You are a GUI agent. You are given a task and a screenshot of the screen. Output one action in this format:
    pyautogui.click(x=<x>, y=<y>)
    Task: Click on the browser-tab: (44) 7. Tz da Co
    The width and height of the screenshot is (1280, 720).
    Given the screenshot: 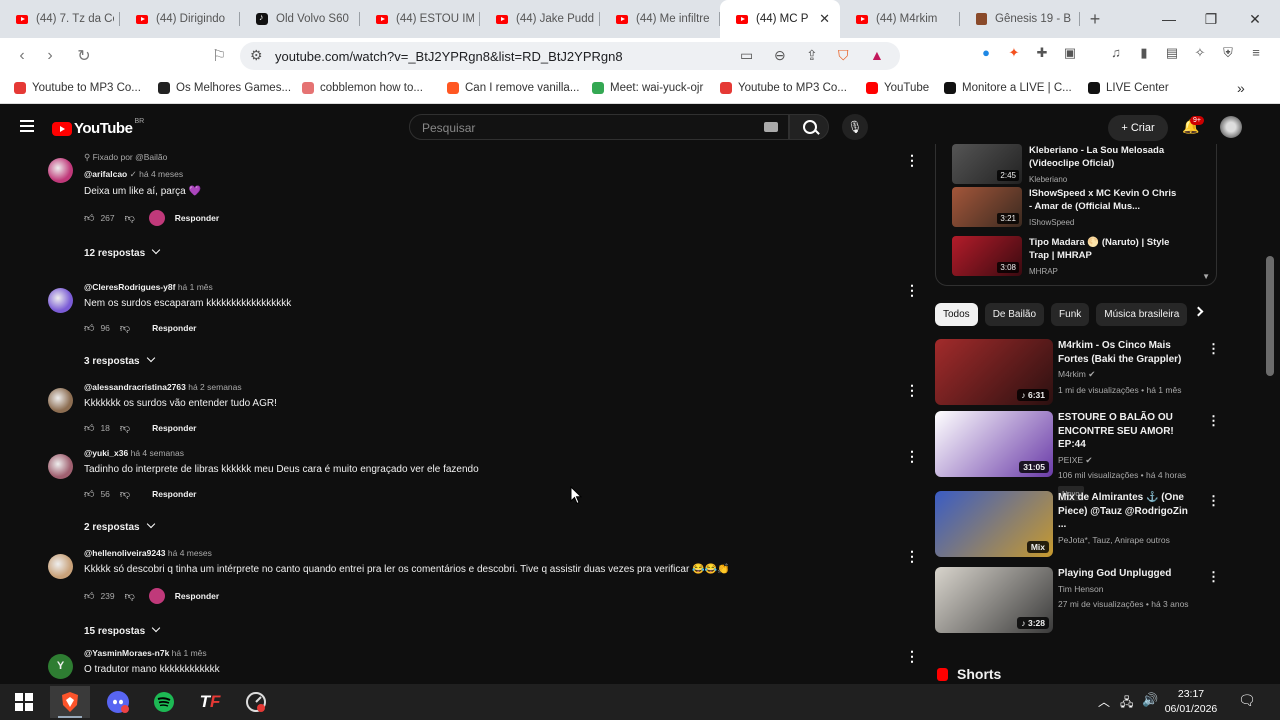 What is the action you would take?
    pyautogui.click(x=60, y=19)
    